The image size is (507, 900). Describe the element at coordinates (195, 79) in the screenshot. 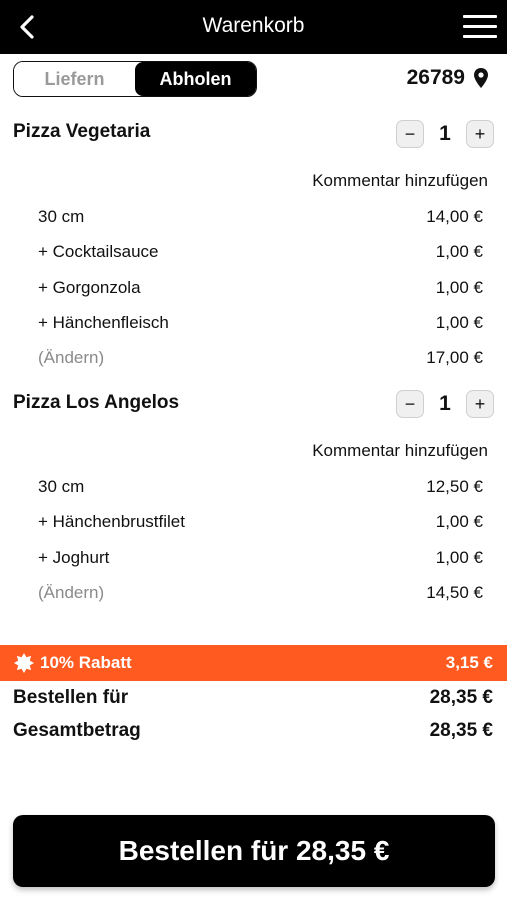

I see `toggle-abholen: Abholen` at that location.